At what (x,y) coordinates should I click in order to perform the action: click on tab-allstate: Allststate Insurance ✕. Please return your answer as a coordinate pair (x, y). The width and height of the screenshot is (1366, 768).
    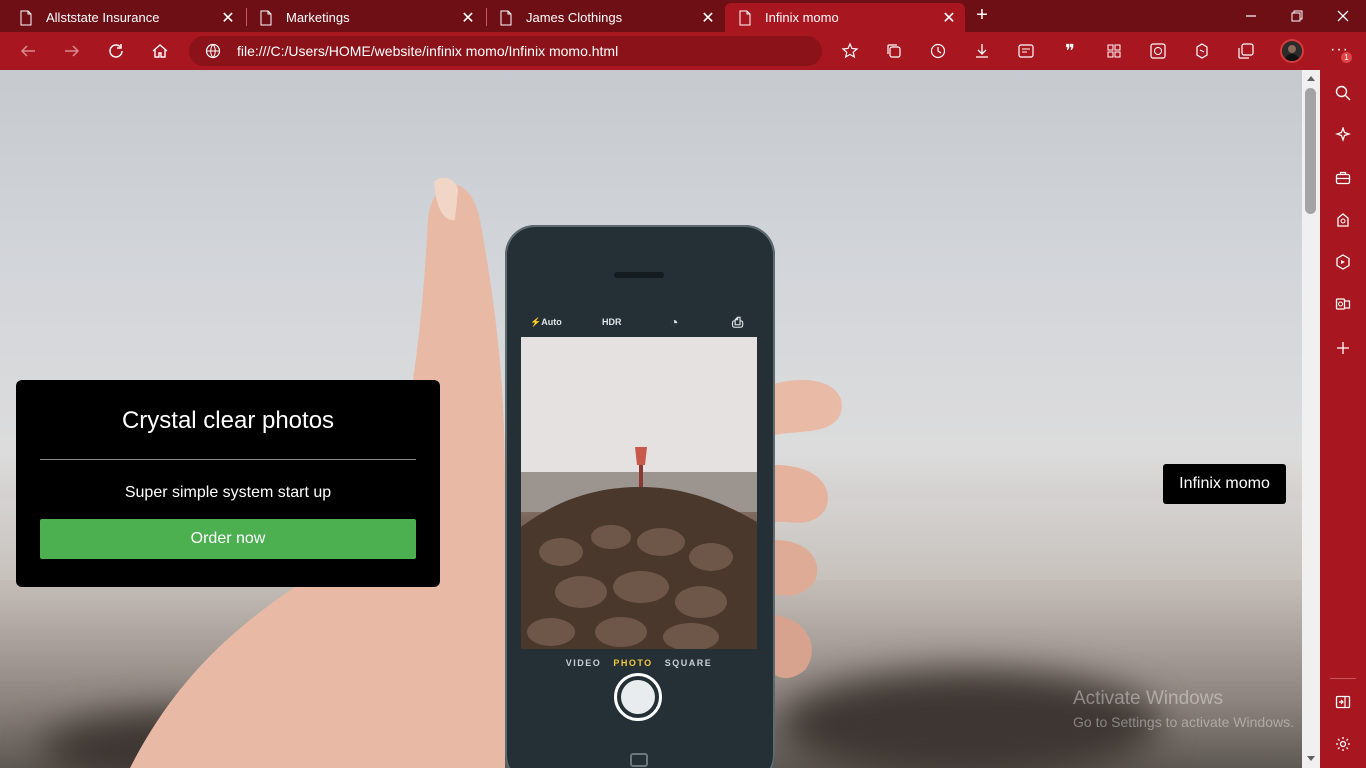
    Looking at the image, I should click on (125, 17).